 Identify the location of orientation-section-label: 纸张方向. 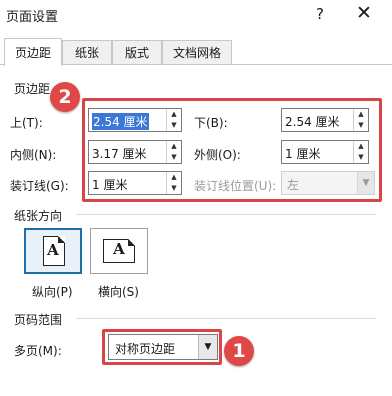
(38, 216).